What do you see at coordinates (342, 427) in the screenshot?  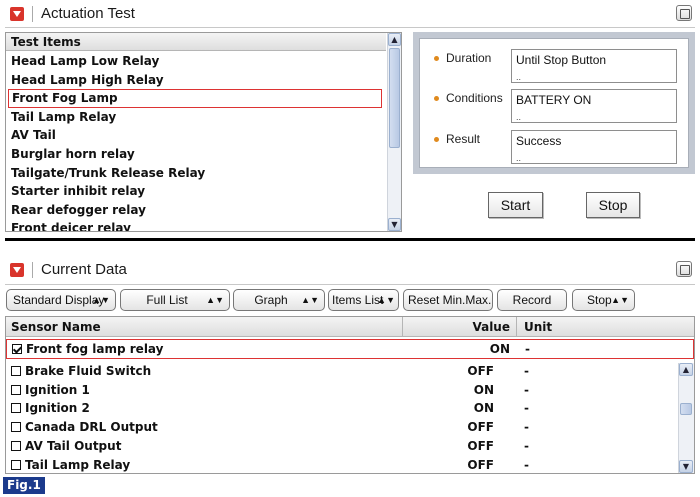 I see `sensor-row: Canada DRL Output OFF -` at bounding box center [342, 427].